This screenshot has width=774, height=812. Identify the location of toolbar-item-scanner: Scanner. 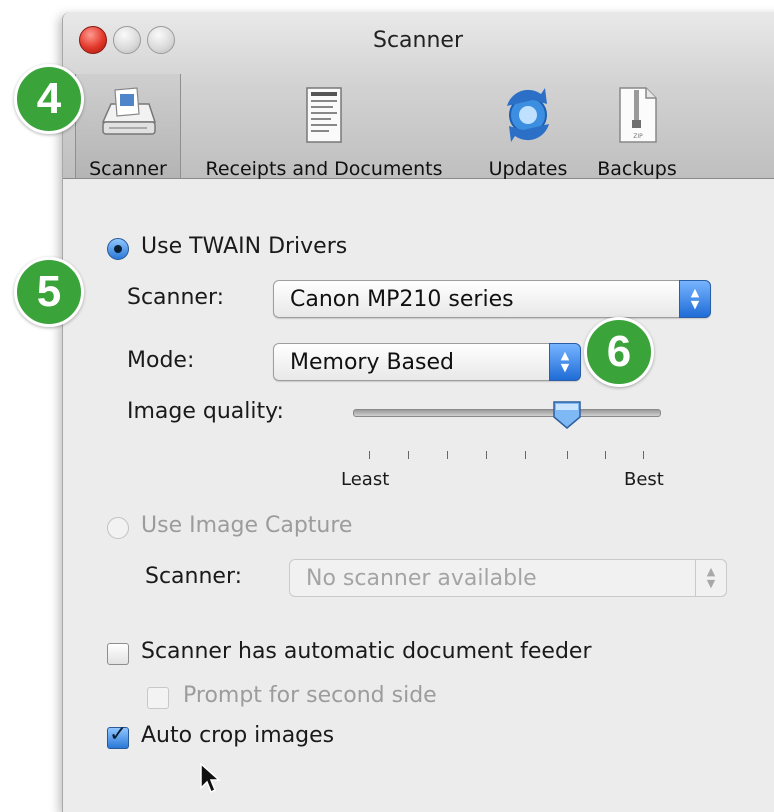
(128, 127).